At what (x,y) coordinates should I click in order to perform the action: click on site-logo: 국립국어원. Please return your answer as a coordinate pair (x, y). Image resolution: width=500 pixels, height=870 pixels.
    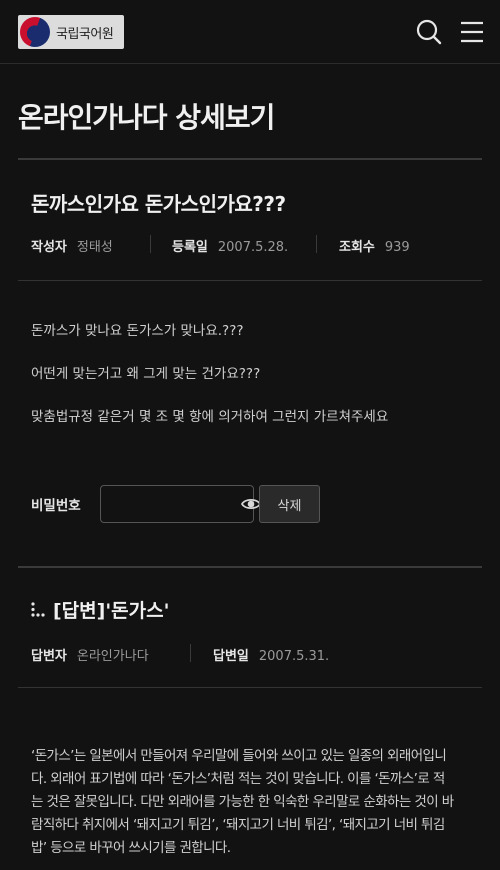
    Looking at the image, I should click on (71, 32).